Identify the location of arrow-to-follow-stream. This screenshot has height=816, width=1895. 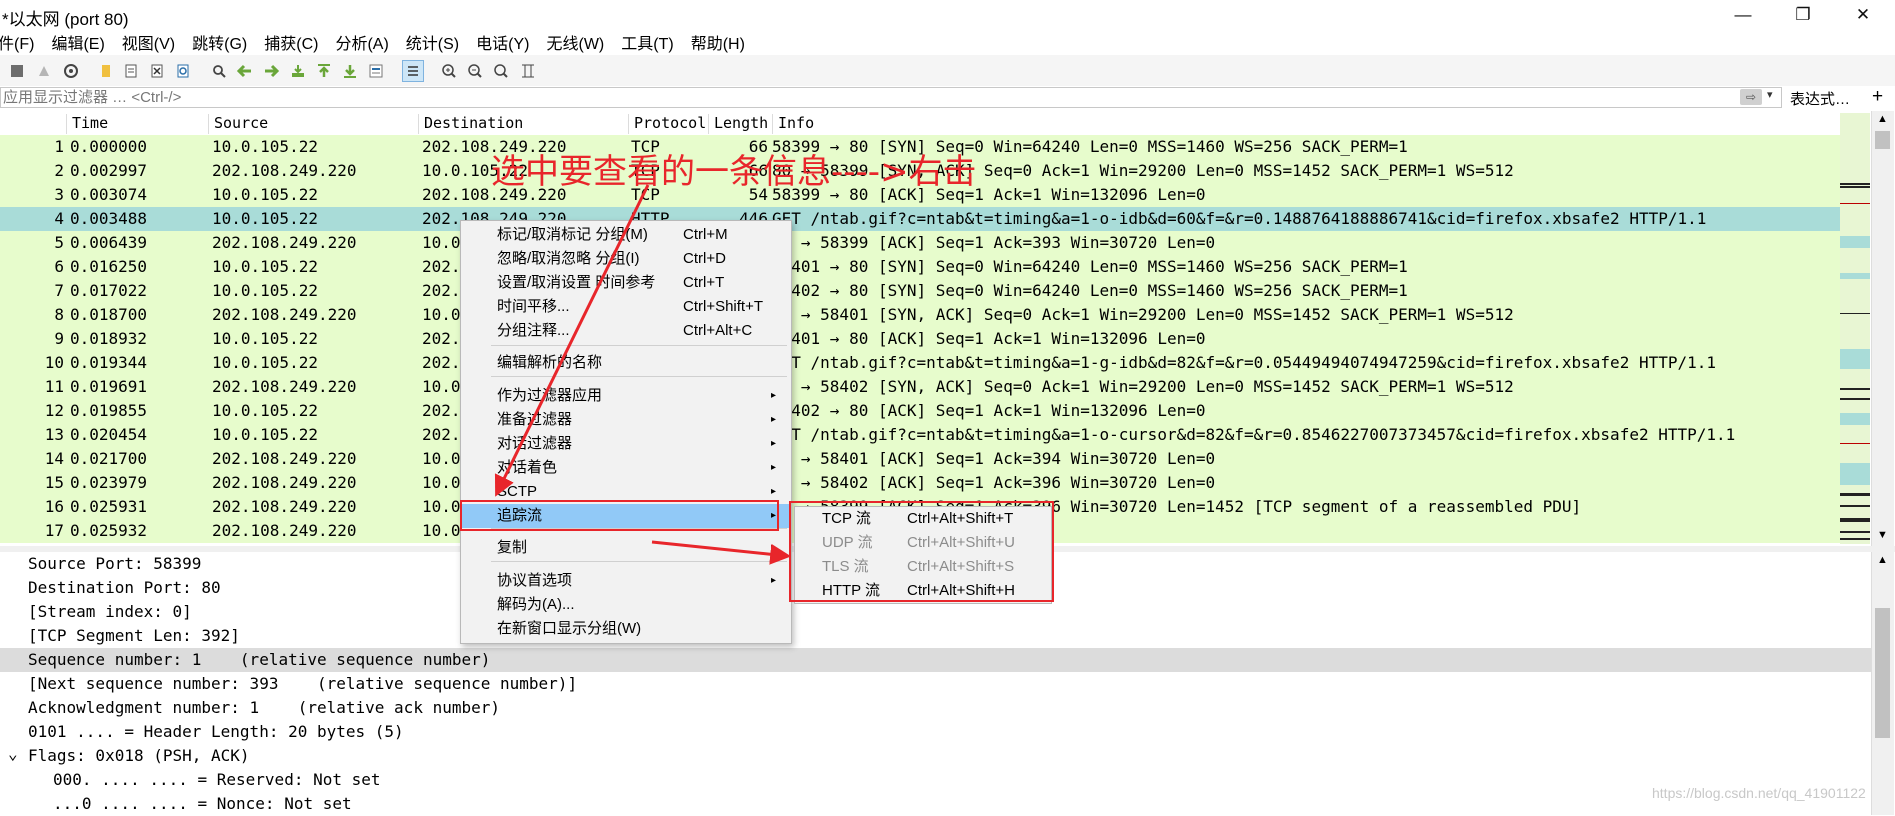
(572, 340).